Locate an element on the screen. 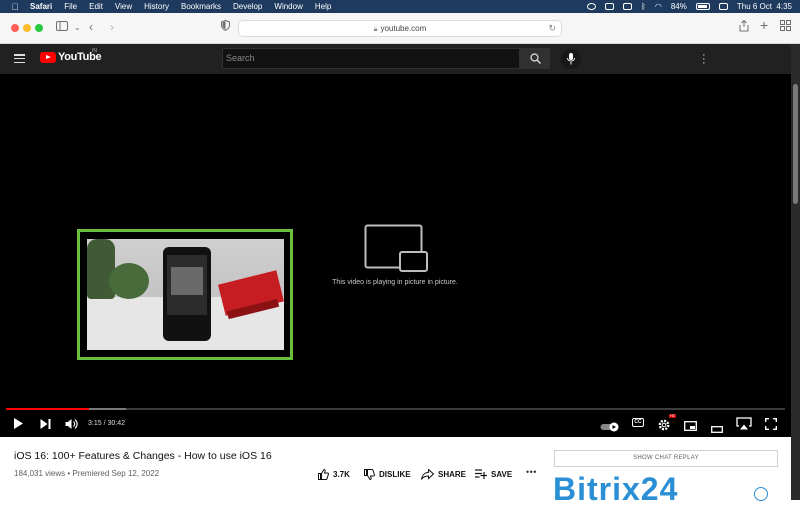  skip-next-icon is located at coordinates (45, 424).